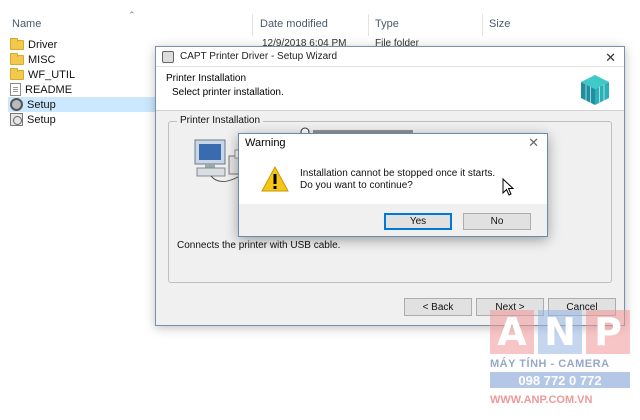 Image resolution: width=640 pixels, height=420 pixels. Describe the element at coordinates (356, 185) in the screenshot. I see `warning-message-line2: Do you want to continue?` at that location.